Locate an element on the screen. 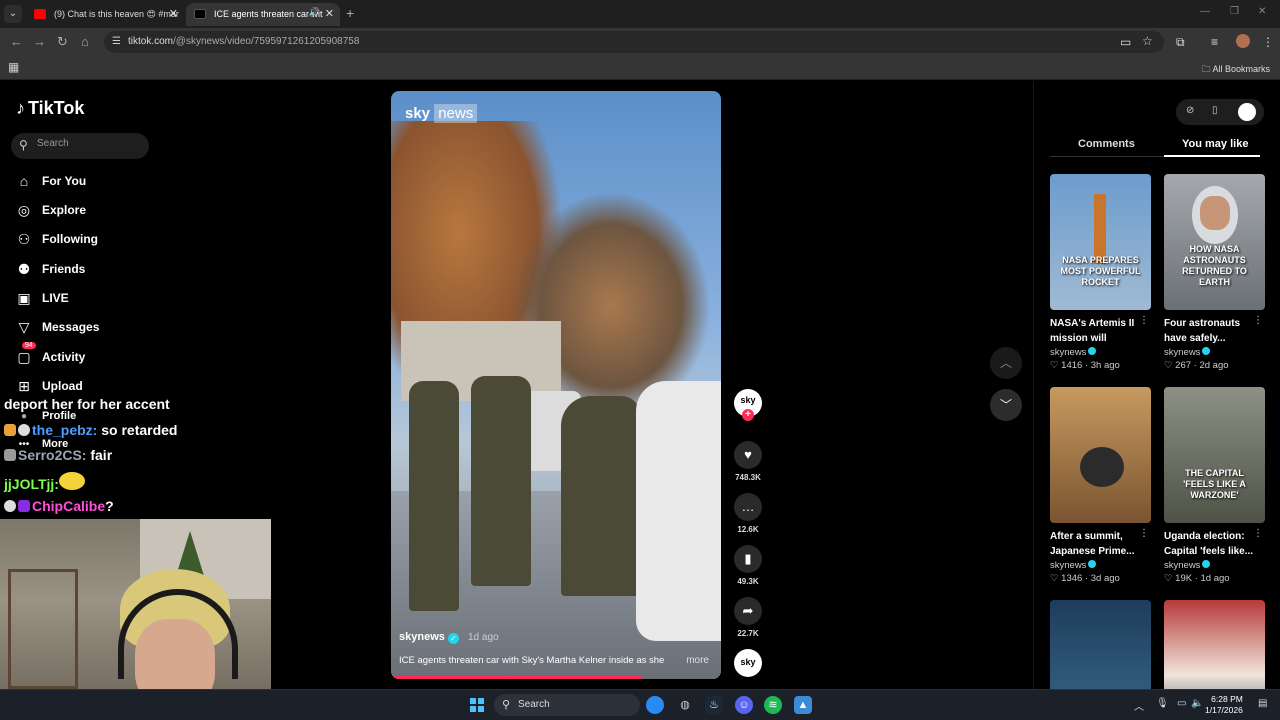 The height and width of the screenshot is (720, 1280). heart-icon: ♥ is located at coordinates (748, 455).